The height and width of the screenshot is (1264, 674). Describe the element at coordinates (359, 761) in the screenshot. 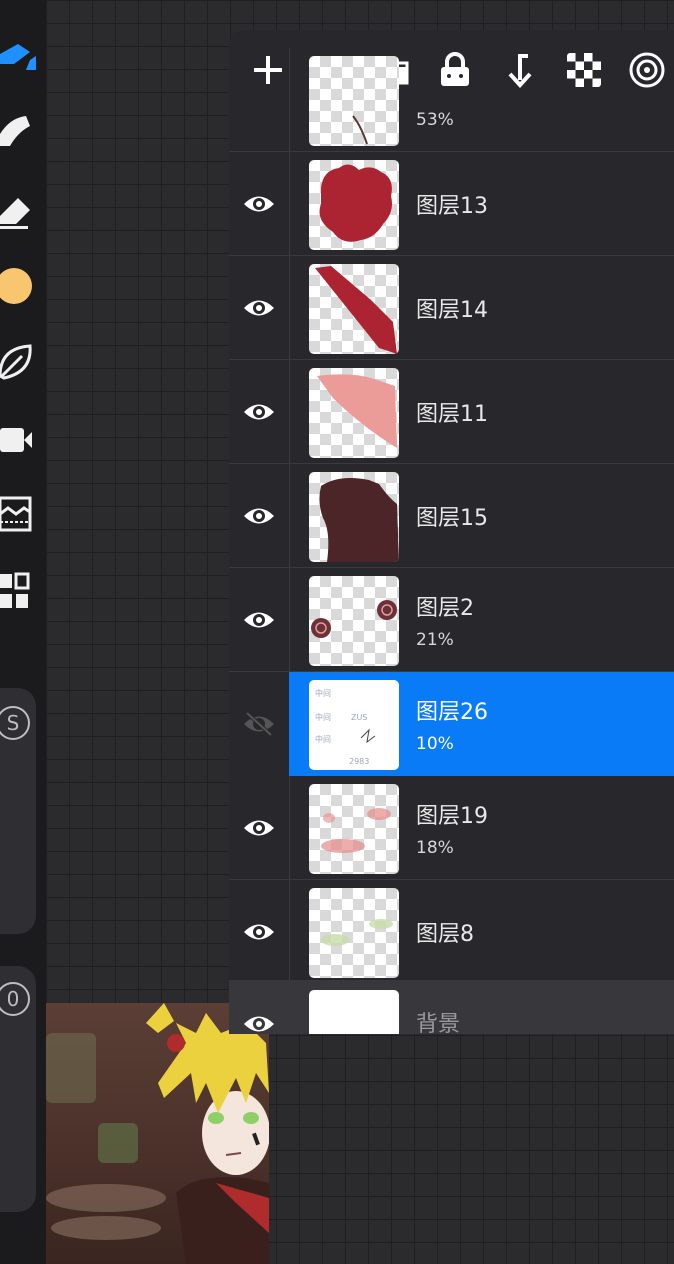

I see `svg-text: 2983` at that location.